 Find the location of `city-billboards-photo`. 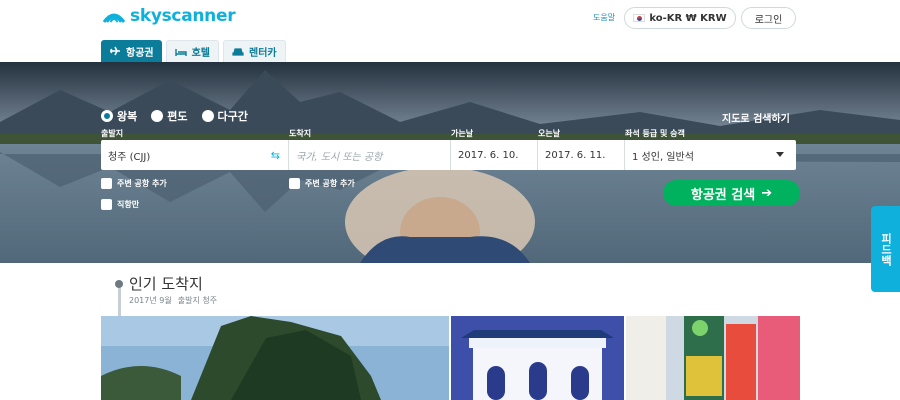

city-billboards-photo is located at coordinates (713, 358).